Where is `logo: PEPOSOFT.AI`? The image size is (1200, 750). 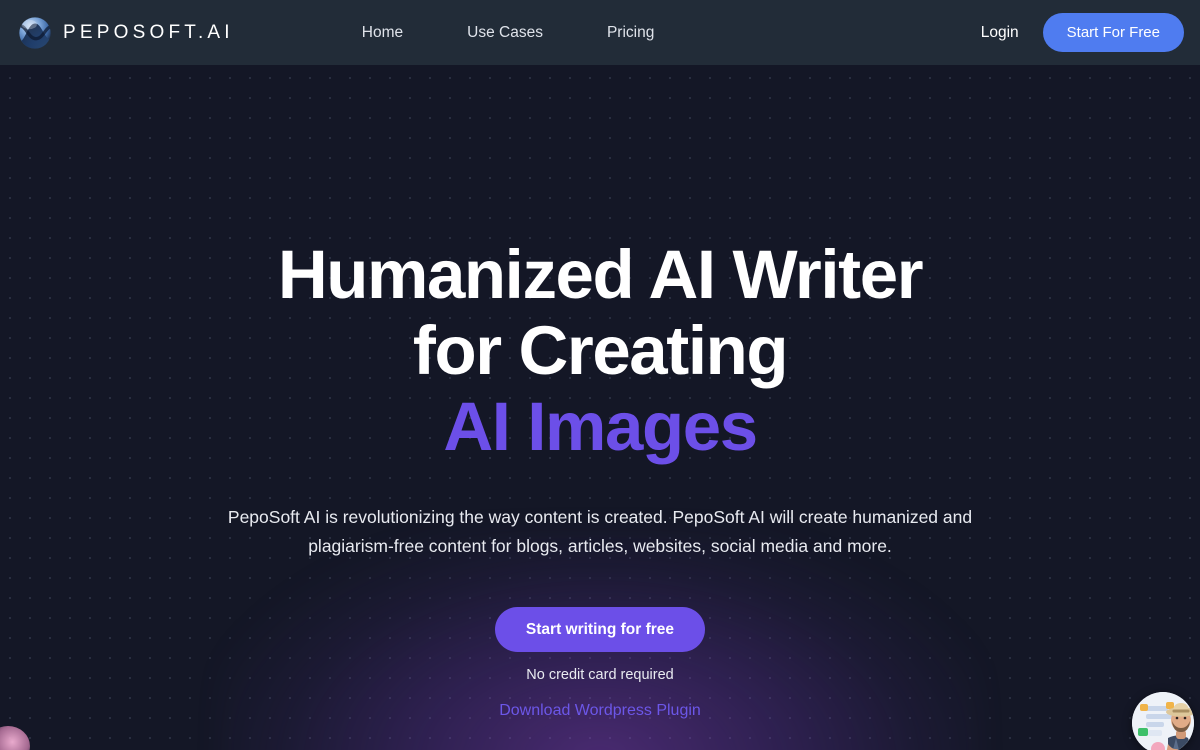
logo: PEPOSOFT.AI is located at coordinates (125, 33).